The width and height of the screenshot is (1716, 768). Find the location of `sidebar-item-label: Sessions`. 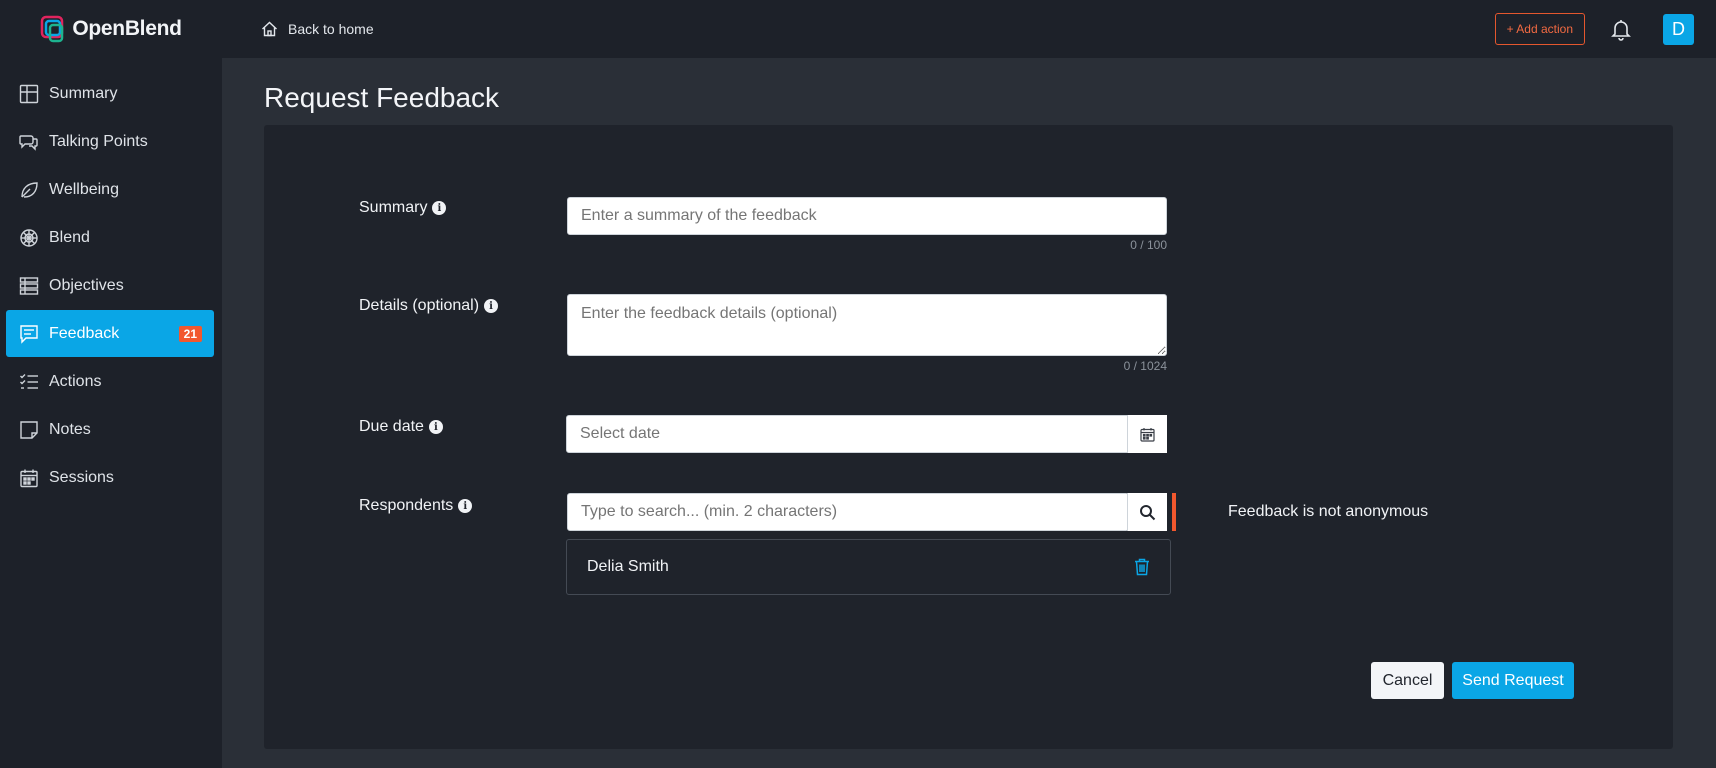

sidebar-item-label: Sessions is located at coordinates (81, 477).